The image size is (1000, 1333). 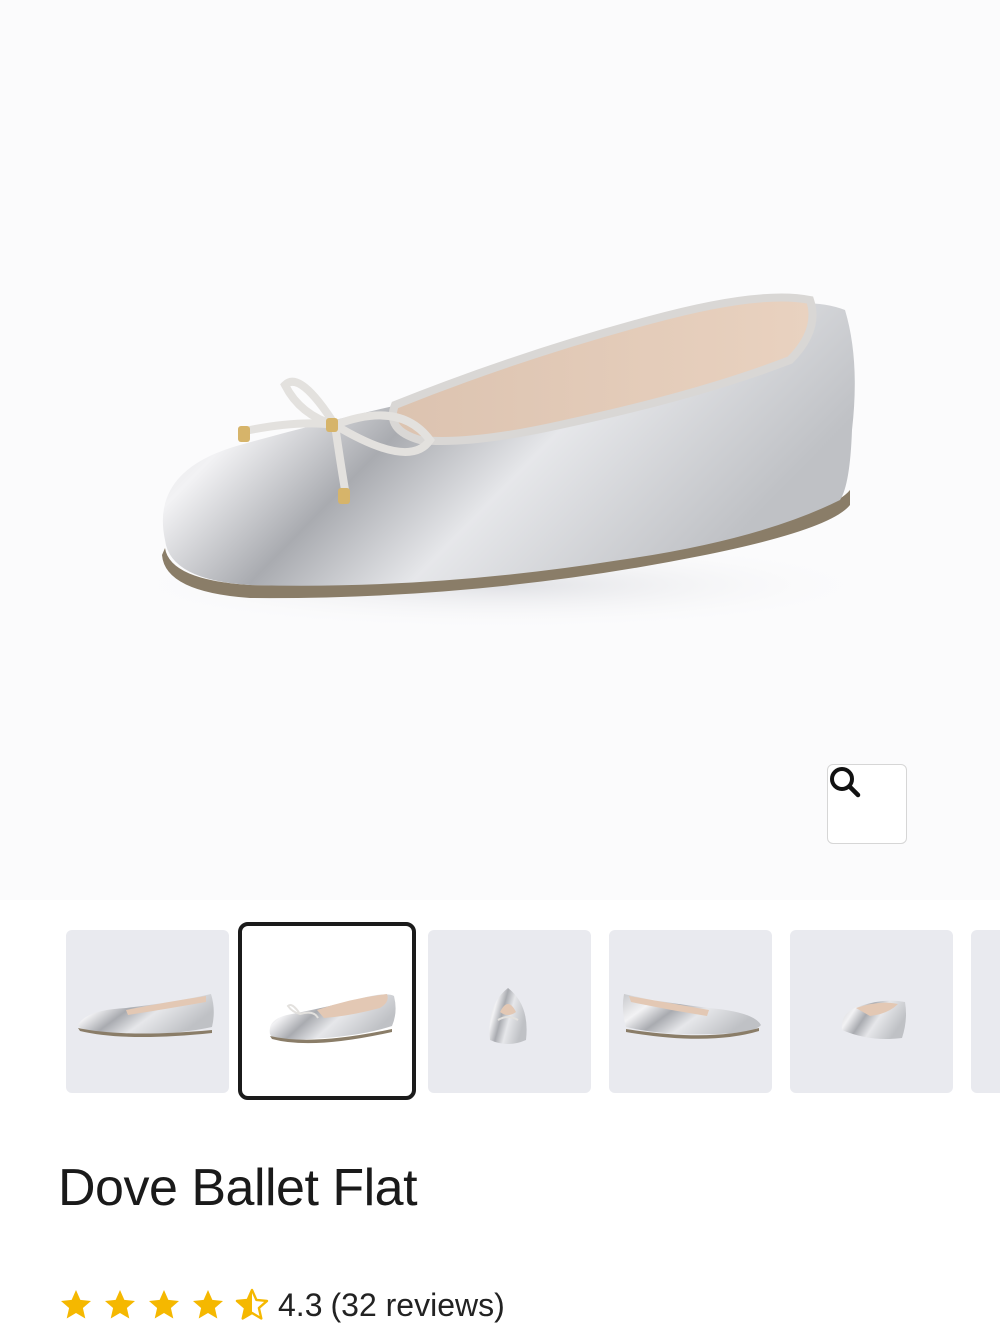 I want to click on thumbnail-image-partial, so click(x=985, y=1011).